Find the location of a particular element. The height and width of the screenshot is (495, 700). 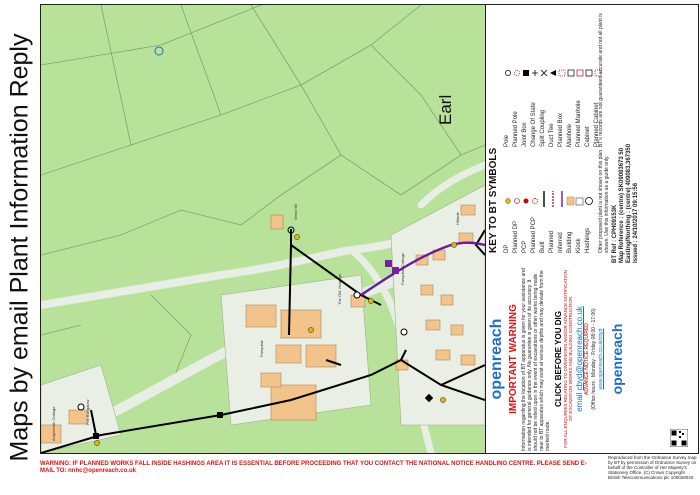

plus-icon is located at coordinates (535, 73).